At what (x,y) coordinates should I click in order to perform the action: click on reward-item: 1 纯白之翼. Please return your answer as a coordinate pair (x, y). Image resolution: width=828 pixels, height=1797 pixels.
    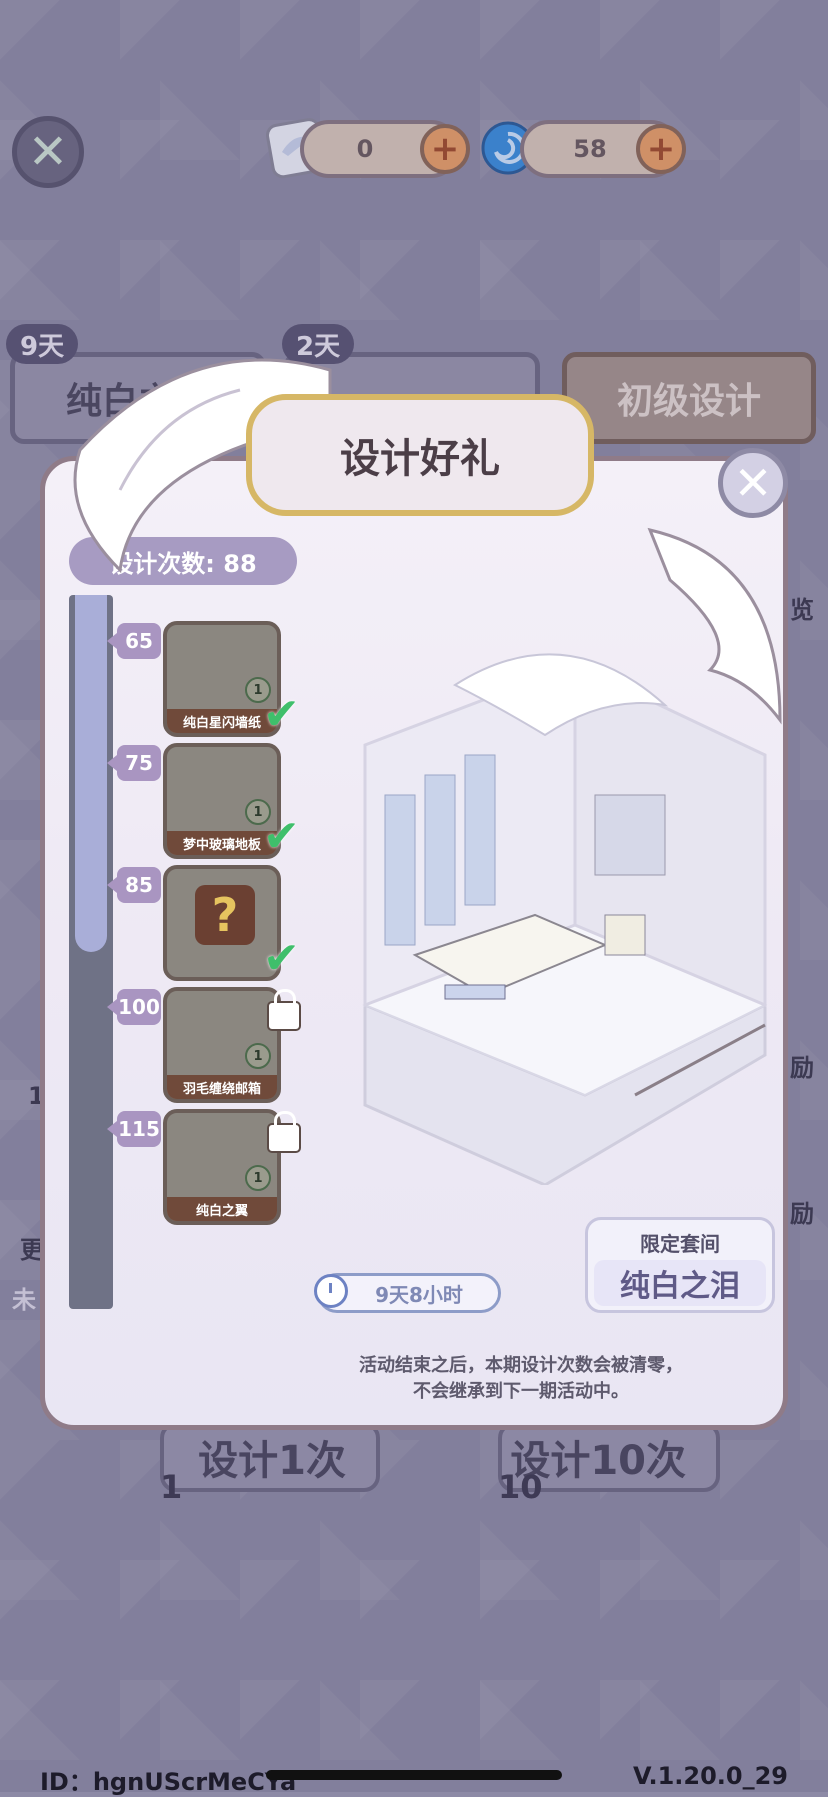
    Looking at the image, I should click on (222, 1167).